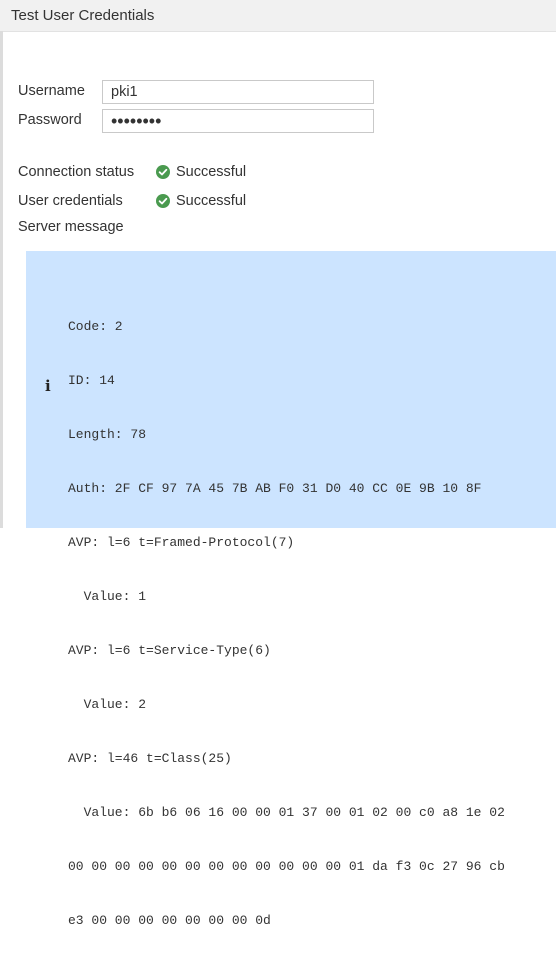 This screenshot has width=556, height=966. What do you see at coordinates (169, 650) in the screenshot?
I see `message-line: AVP: l=6 t=Service-Type(6)` at bounding box center [169, 650].